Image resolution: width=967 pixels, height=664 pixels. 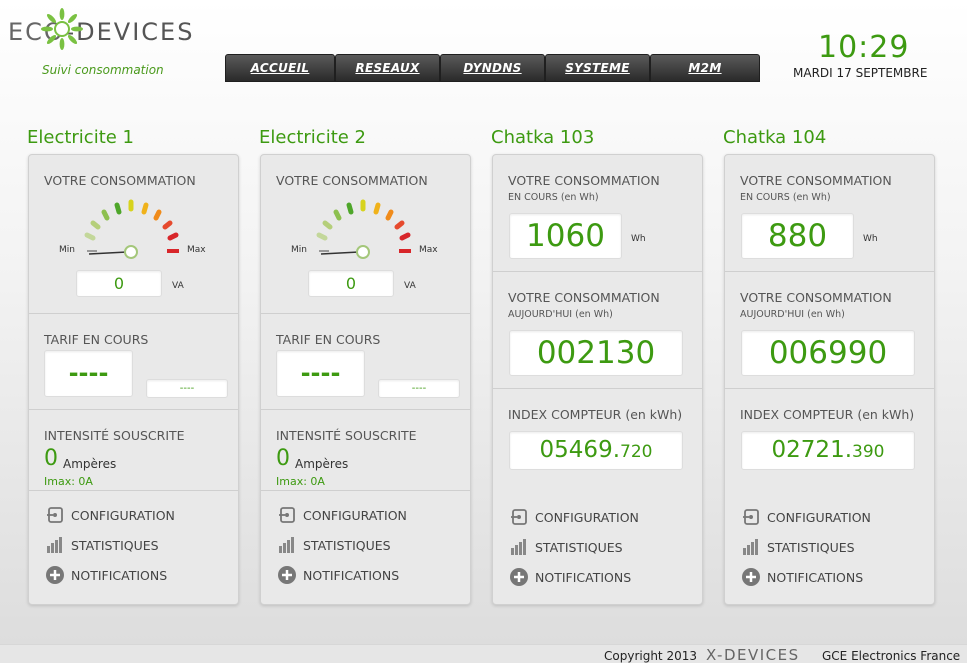 What do you see at coordinates (792, 314) in the screenshot?
I see `today-sub-label: AUJOURD'HUI (en Wh)` at bounding box center [792, 314].